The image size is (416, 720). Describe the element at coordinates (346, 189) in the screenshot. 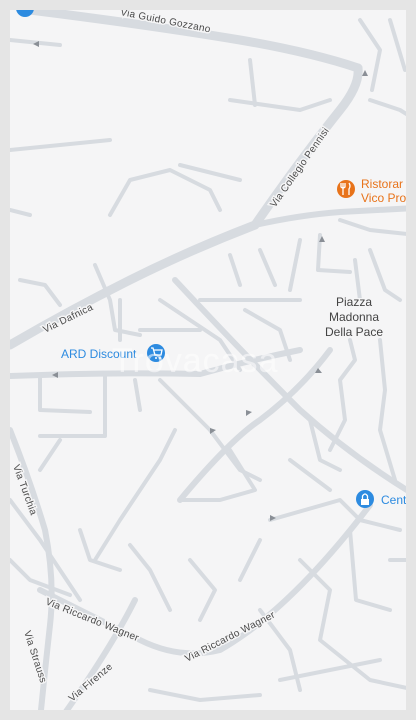

I see `restaurant-icon` at that location.